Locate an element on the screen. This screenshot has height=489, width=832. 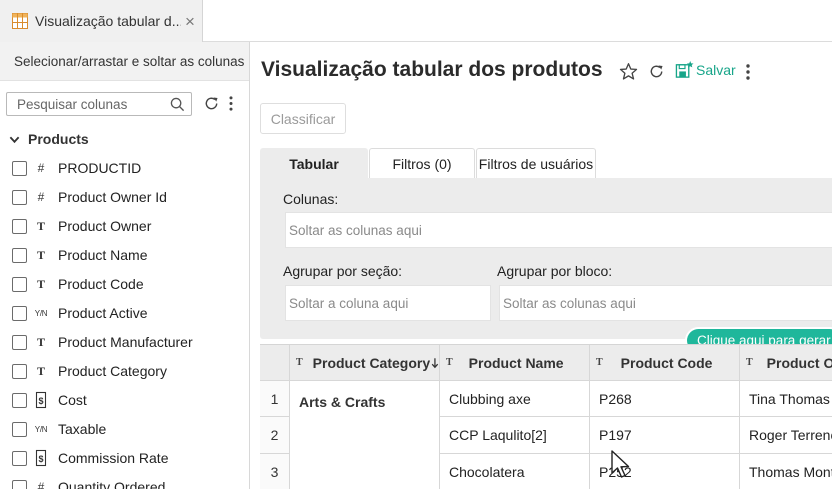
column-name: Taxable is located at coordinates (82, 429).